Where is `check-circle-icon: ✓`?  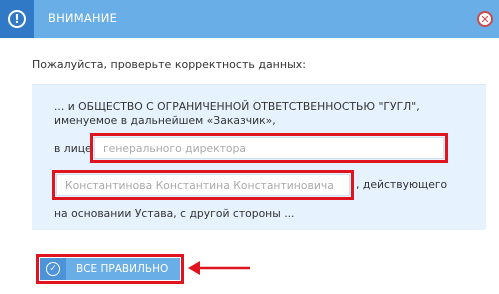
check-circle-icon: ✓ is located at coordinates (53, 269).